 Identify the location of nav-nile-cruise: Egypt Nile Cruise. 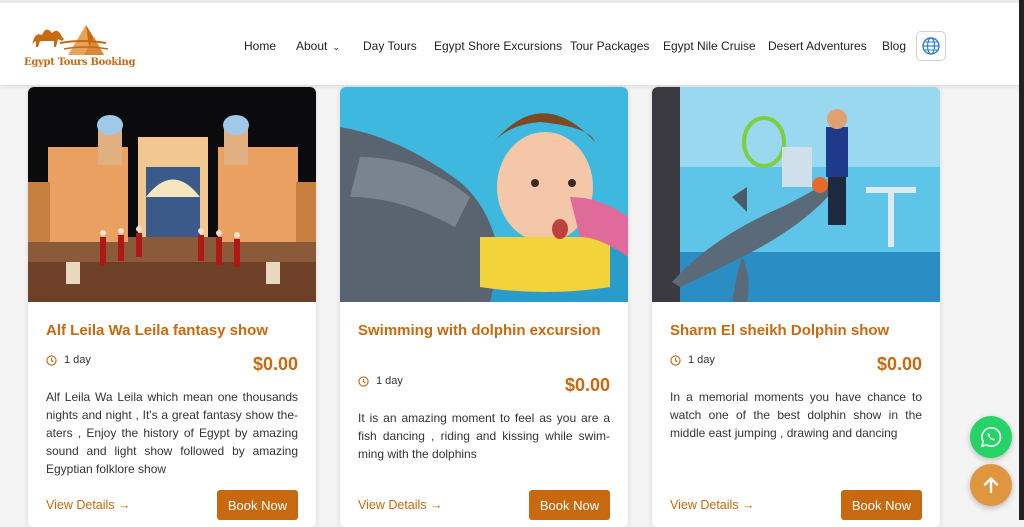
(709, 46).